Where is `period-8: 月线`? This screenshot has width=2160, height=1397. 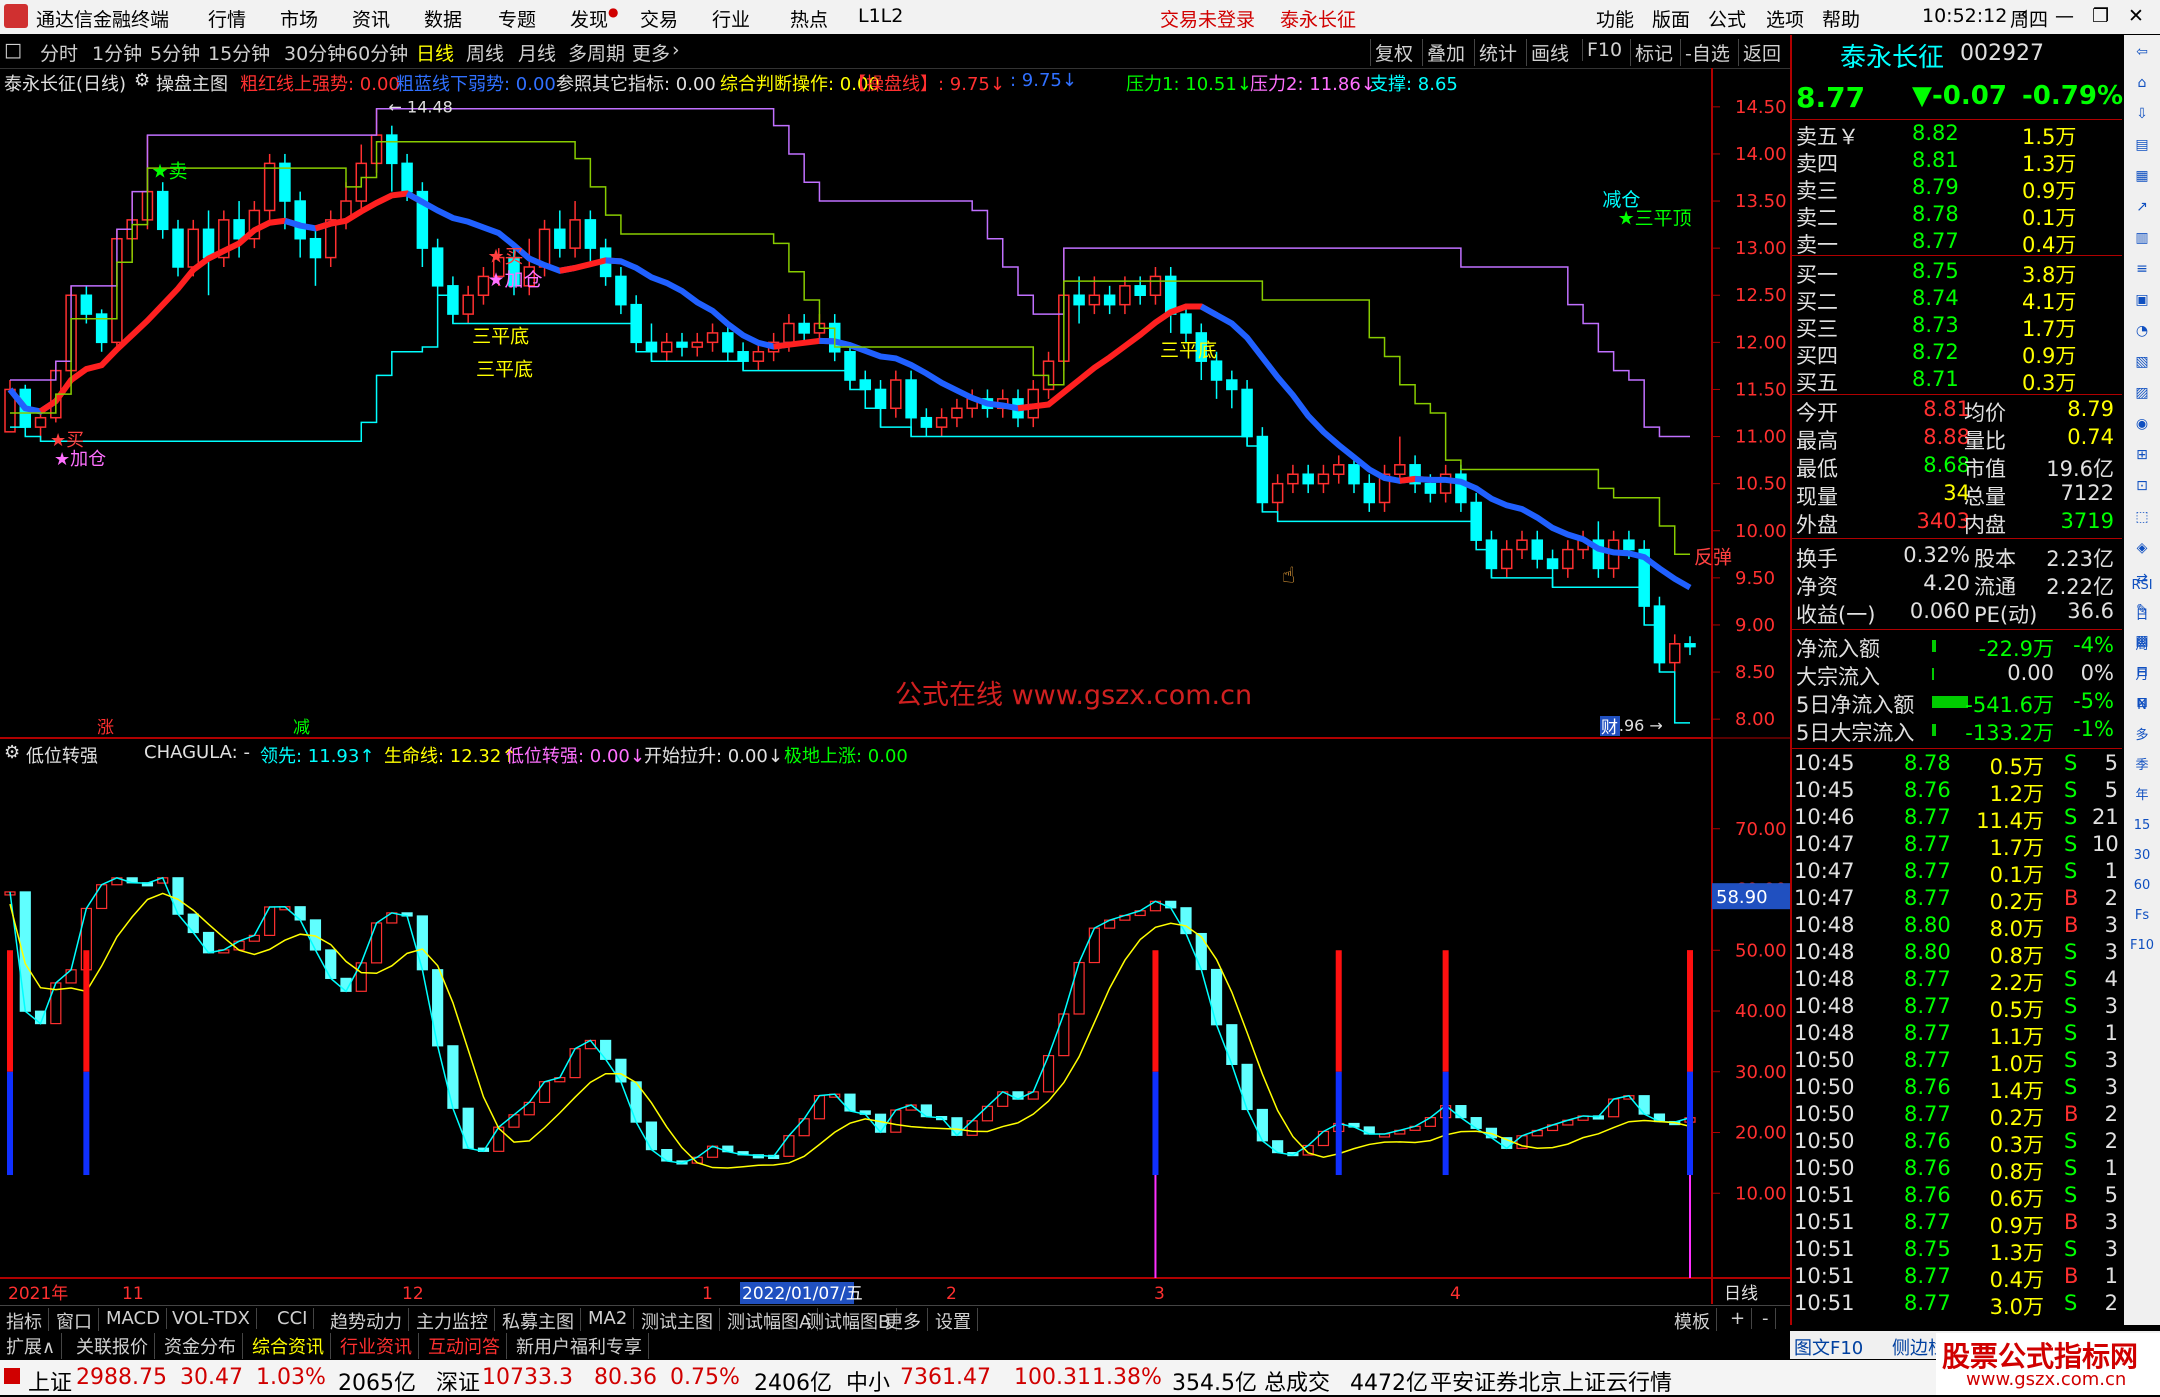
period-8: 月线 is located at coordinates (537, 52).